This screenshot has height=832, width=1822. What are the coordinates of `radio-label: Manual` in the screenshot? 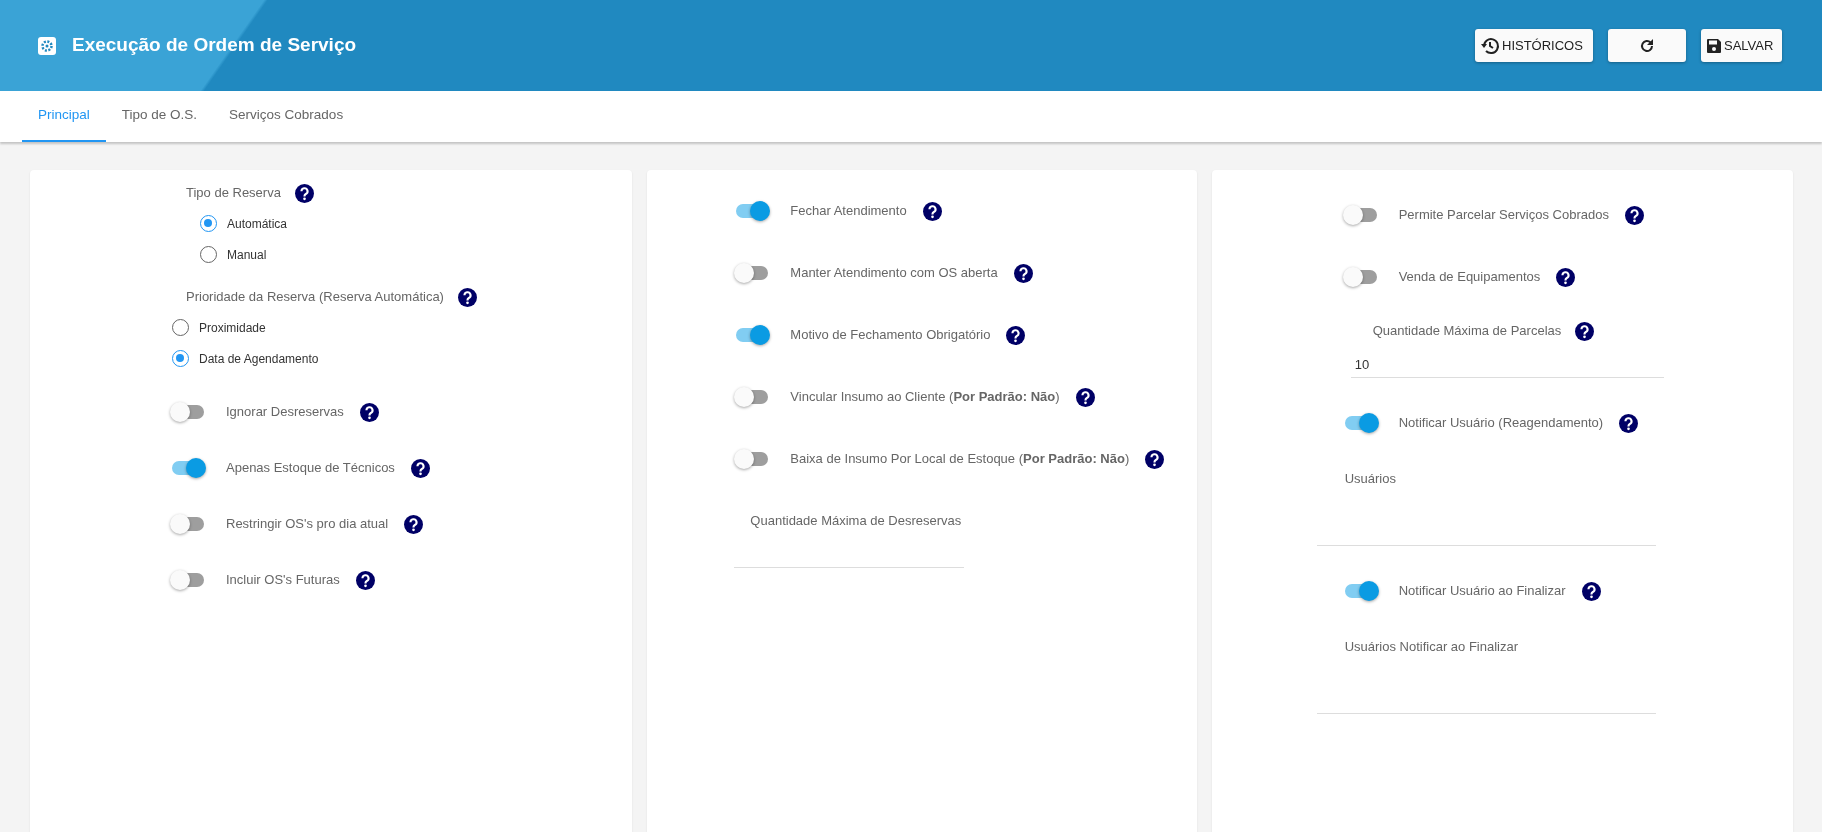 It's located at (247, 255).